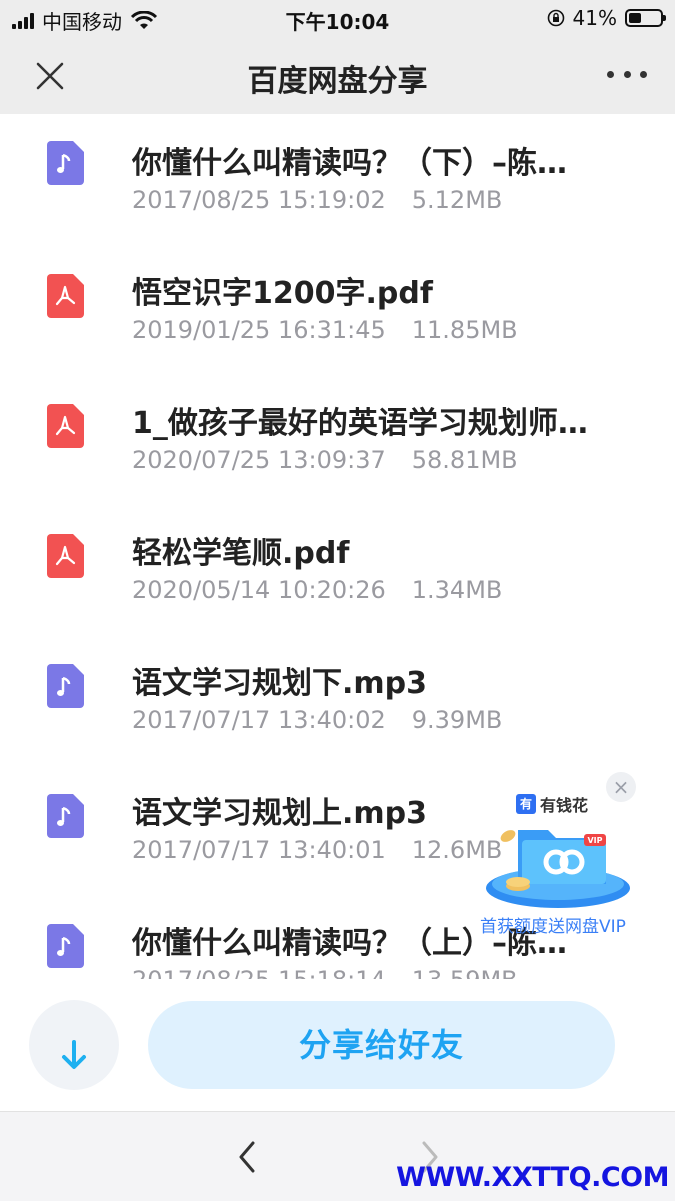  I want to click on promo-widget: VIP 有 有钱花 × 首获额度送网盘VIP, so click(557, 855).